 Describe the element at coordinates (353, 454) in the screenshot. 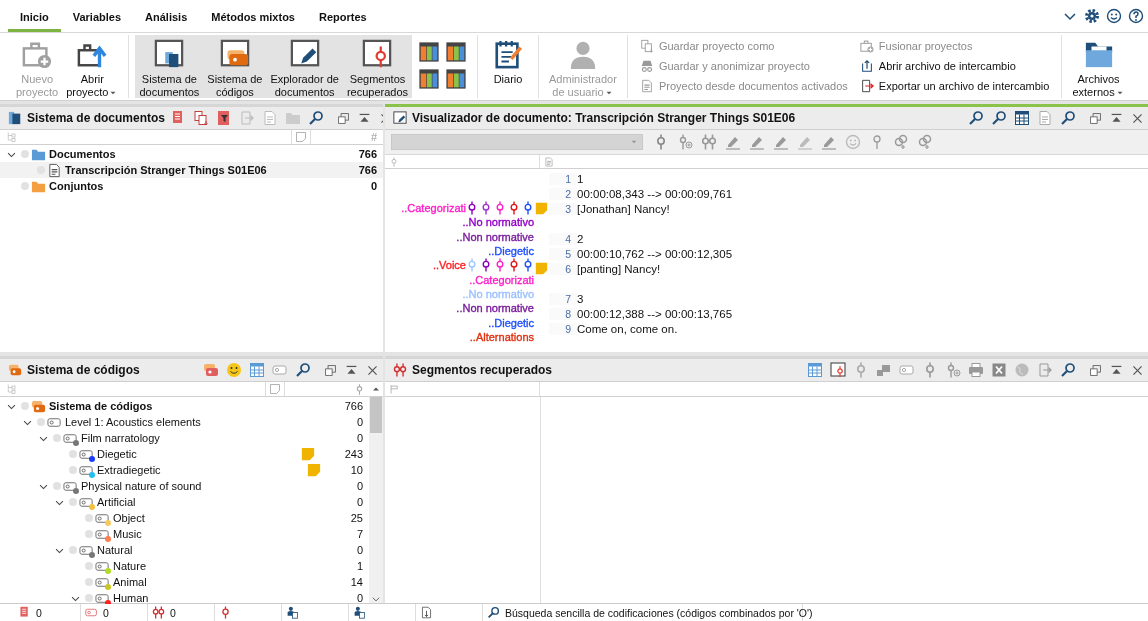

I see `count: 243` at that location.